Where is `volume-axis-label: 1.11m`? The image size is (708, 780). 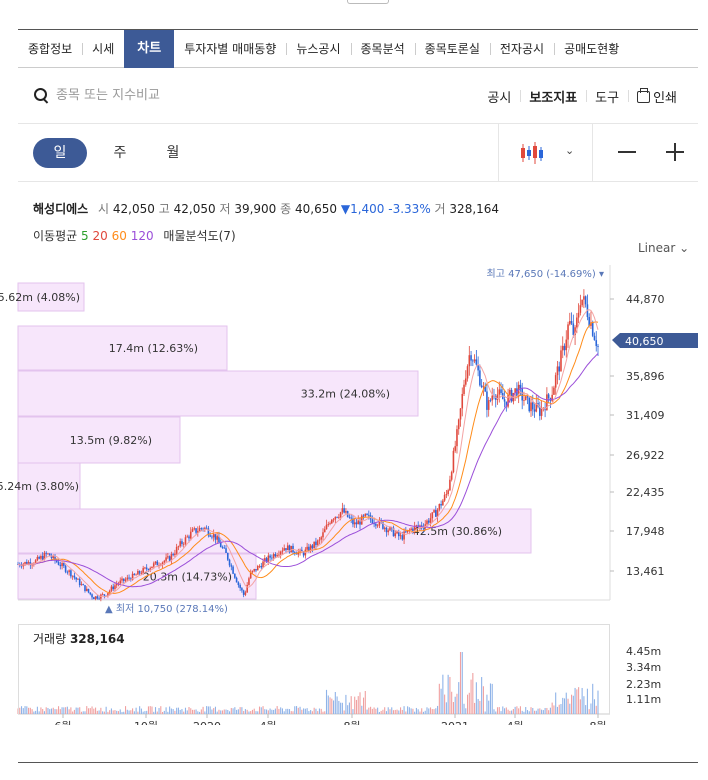
volume-axis-label: 1.11m is located at coordinates (643, 699).